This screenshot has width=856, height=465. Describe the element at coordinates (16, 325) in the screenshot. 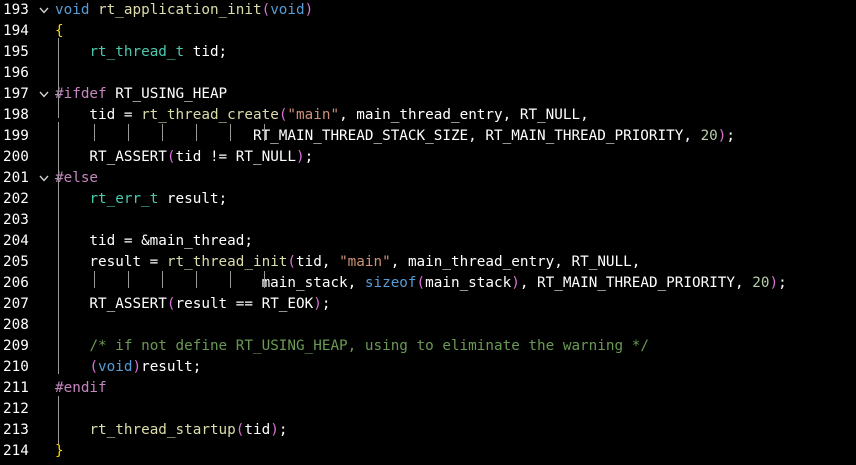

I see `line-number: 208` at that location.